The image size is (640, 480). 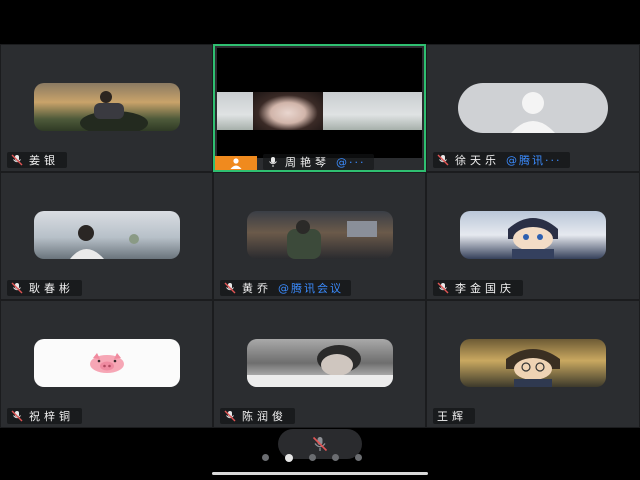 I want to click on host-person-icon, so click(x=236, y=163).